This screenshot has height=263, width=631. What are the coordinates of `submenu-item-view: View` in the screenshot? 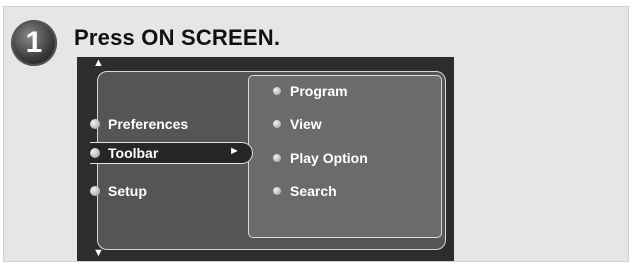 It's located at (297, 124).